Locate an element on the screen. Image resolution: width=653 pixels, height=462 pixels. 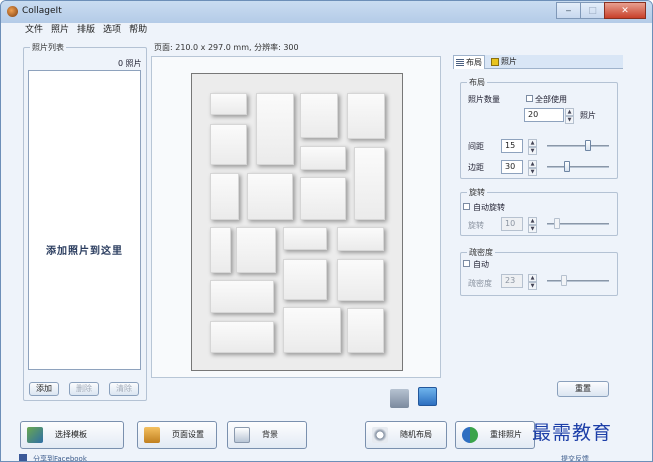
menu-photo: 照片 is located at coordinates (60, 30).